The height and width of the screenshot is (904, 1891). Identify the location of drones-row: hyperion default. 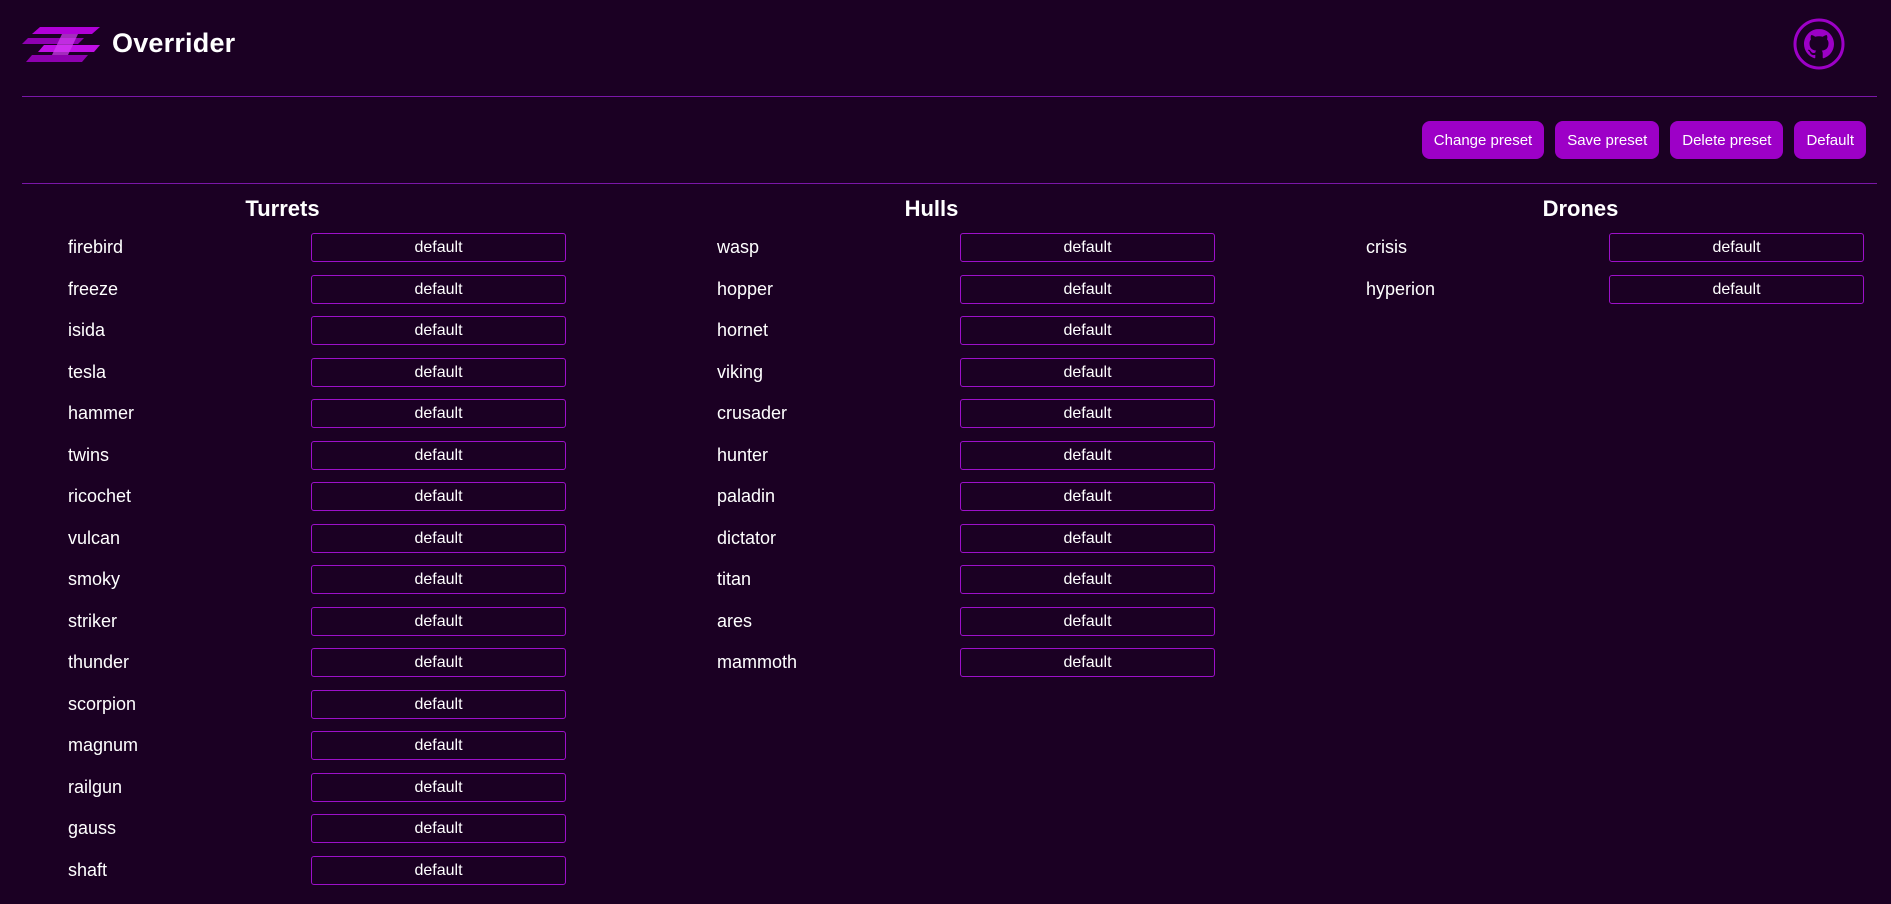
(1592, 295).